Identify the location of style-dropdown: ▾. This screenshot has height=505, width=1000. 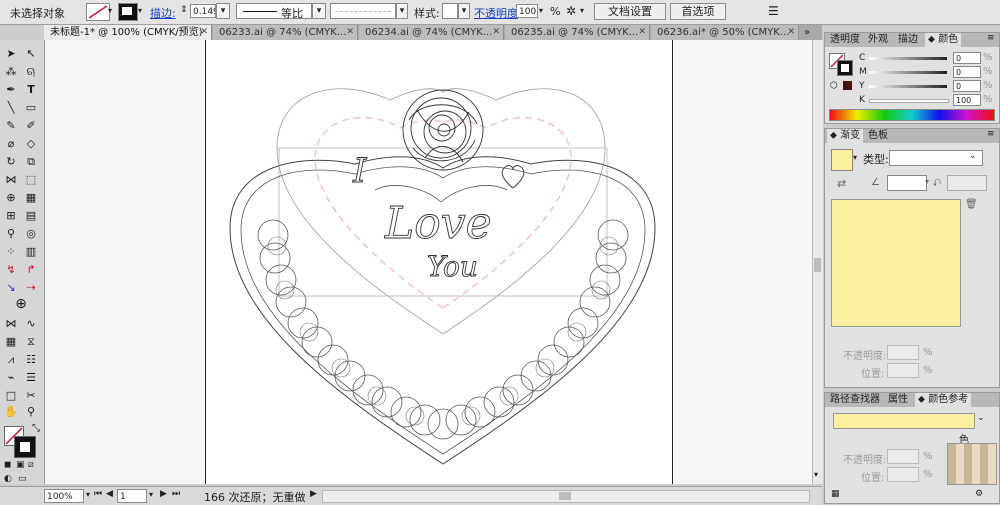
(464, 11).